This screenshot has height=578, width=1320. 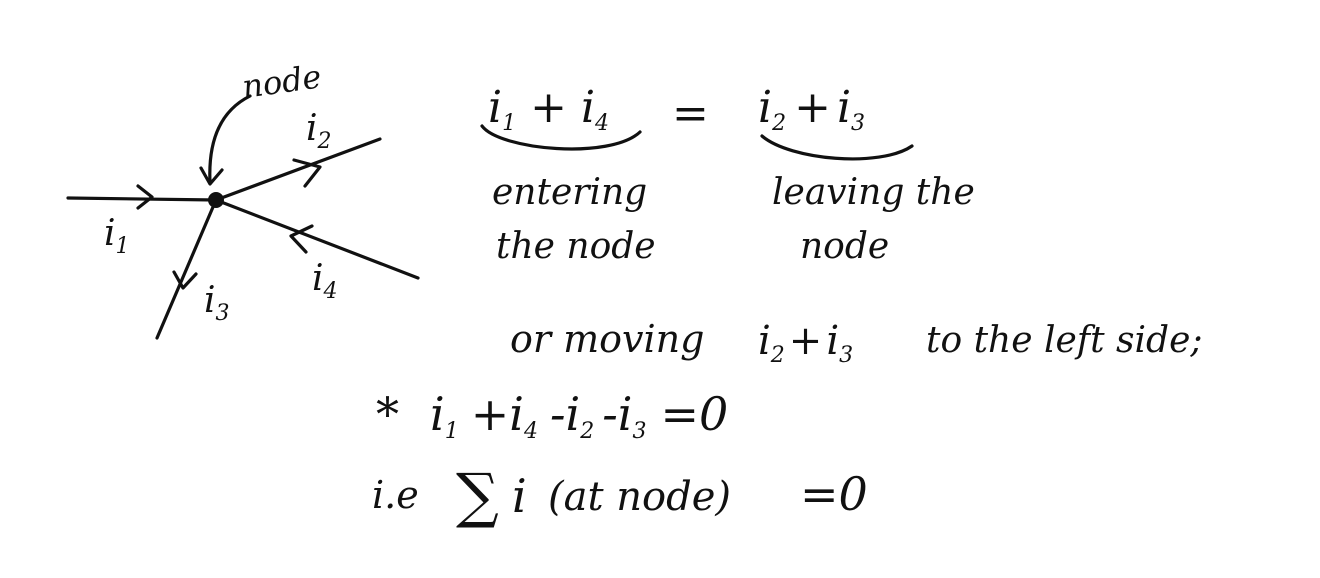 I want to click on entering-label-line1: entering, so click(x=569, y=192).